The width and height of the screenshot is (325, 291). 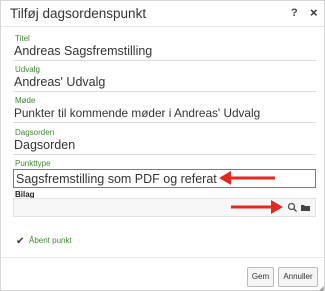 I want to click on titel-underline, so click(x=164, y=60).